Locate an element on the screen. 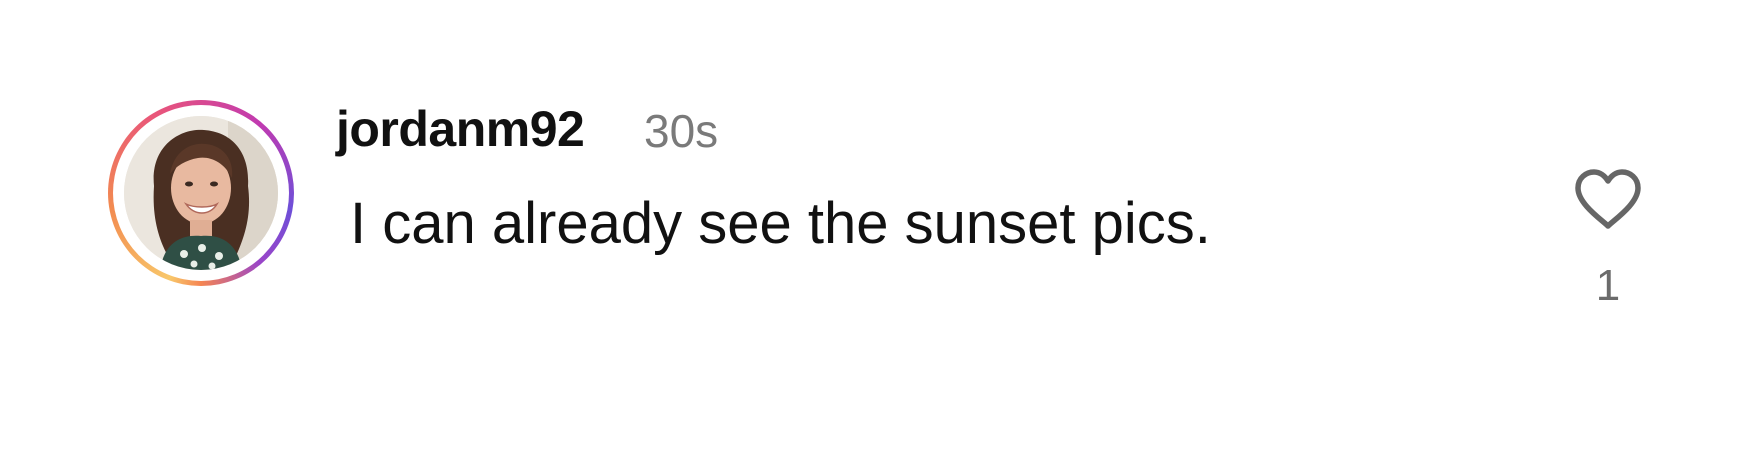 The width and height of the screenshot is (1747, 458). comment-timestamp: 30s is located at coordinates (681, 131).